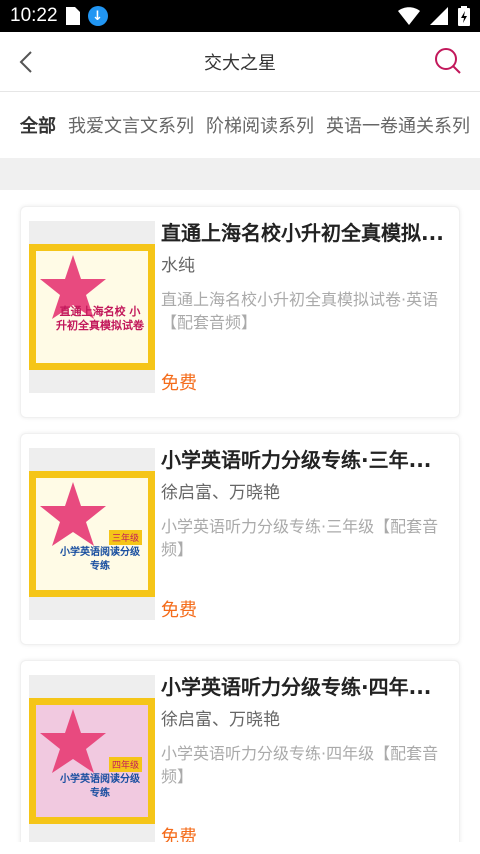 The image size is (480, 854). I want to click on tab-all: 全部, so click(38, 125).